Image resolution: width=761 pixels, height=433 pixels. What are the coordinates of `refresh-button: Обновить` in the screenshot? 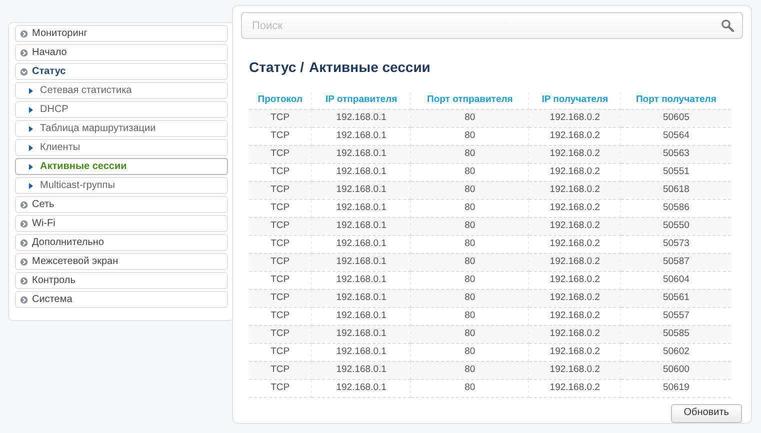 It's located at (706, 413).